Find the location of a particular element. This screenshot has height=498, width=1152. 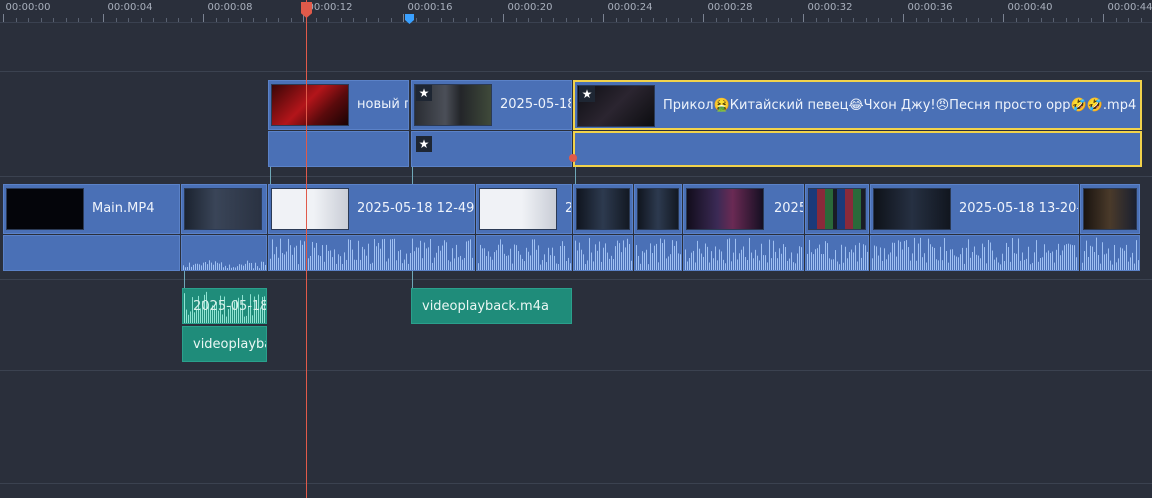

overlay-clip: новый п is located at coordinates (338, 105).